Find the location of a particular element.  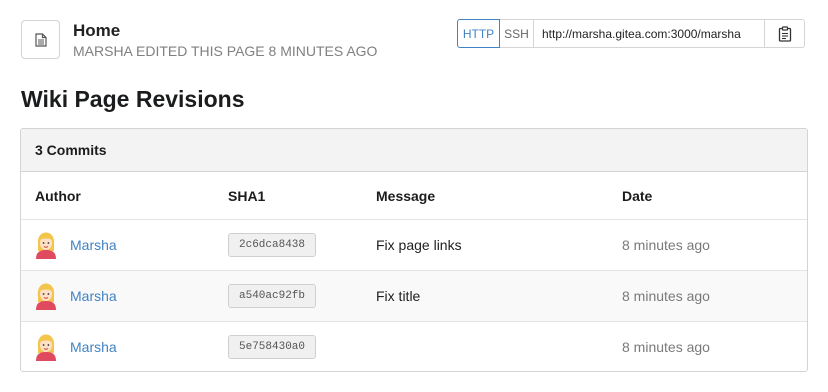

clone-url-input is located at coordinates (649, 33).